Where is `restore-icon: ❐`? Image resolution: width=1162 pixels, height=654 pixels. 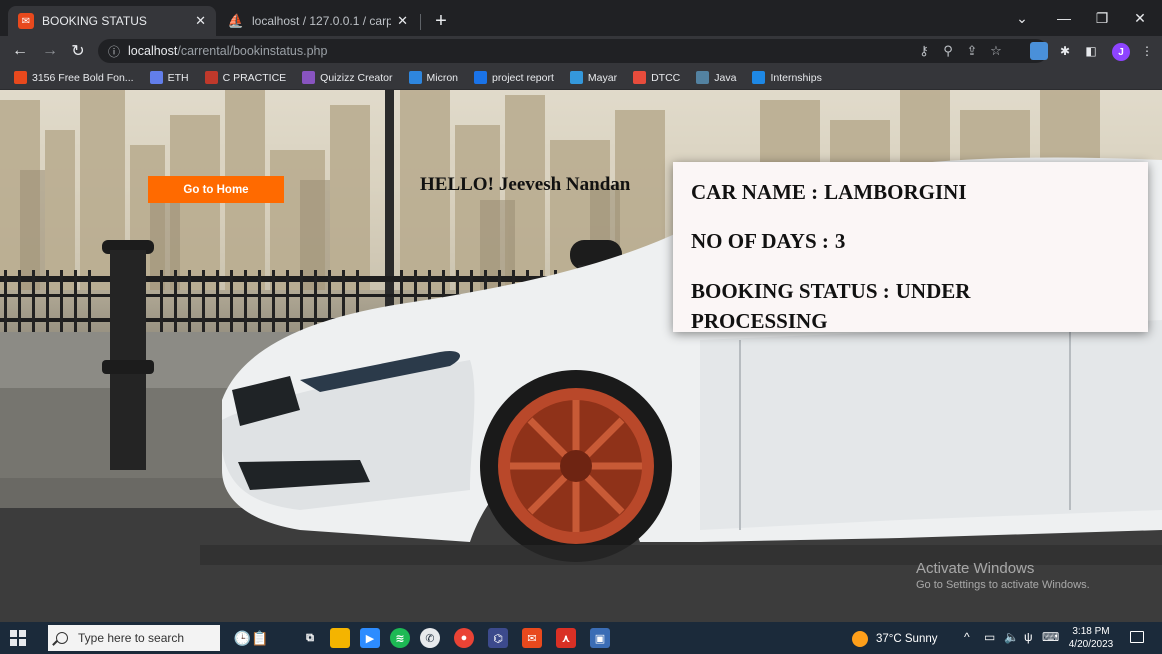 restore-icon: ❐ is located at coordinates (1102, 17).